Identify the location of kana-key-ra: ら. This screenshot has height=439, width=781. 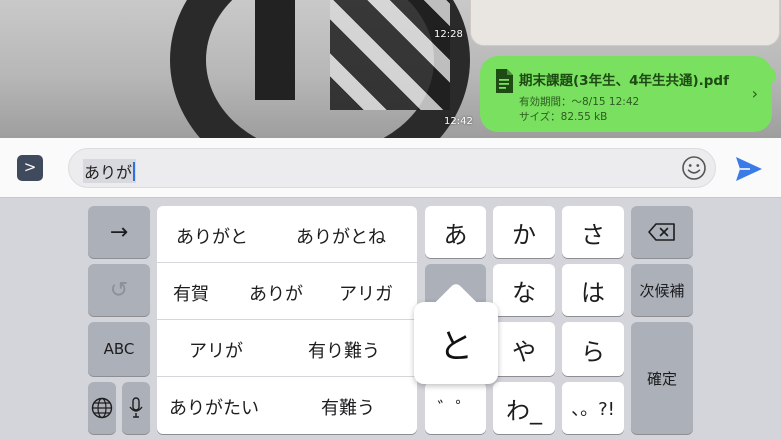
(593, 349).